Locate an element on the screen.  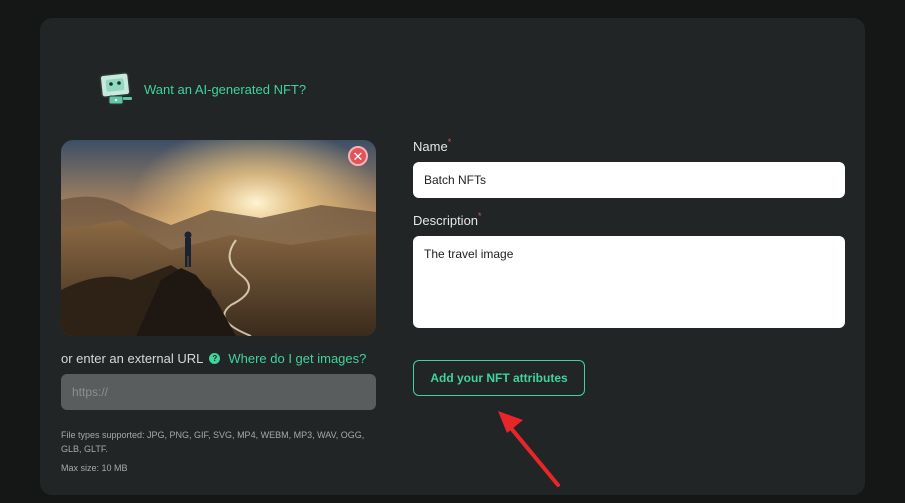
close-icon: ✕ is located at coordinates (358, 156).